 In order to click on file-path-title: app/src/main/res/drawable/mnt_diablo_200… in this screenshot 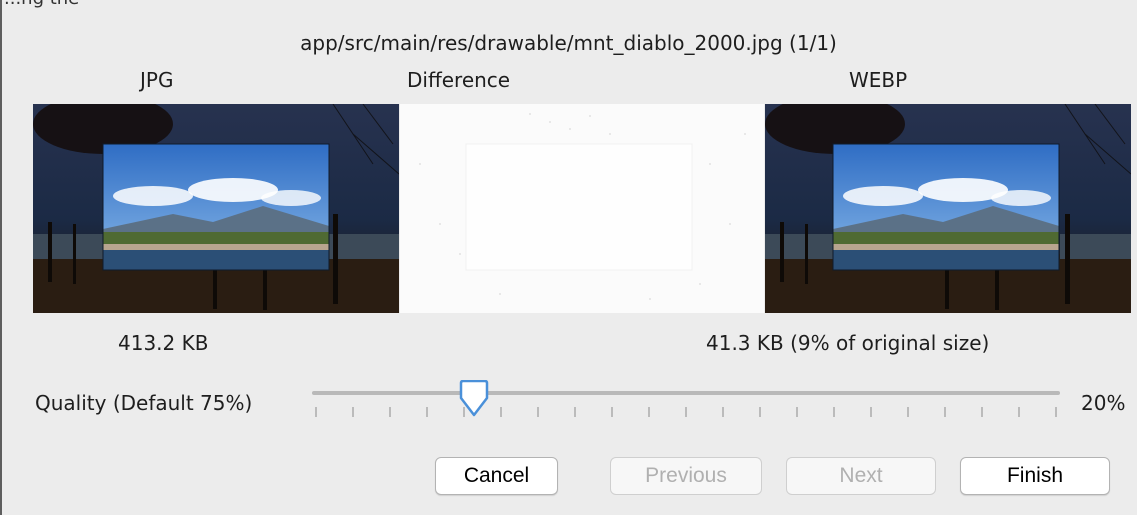, I will do `click(568, 43)`.